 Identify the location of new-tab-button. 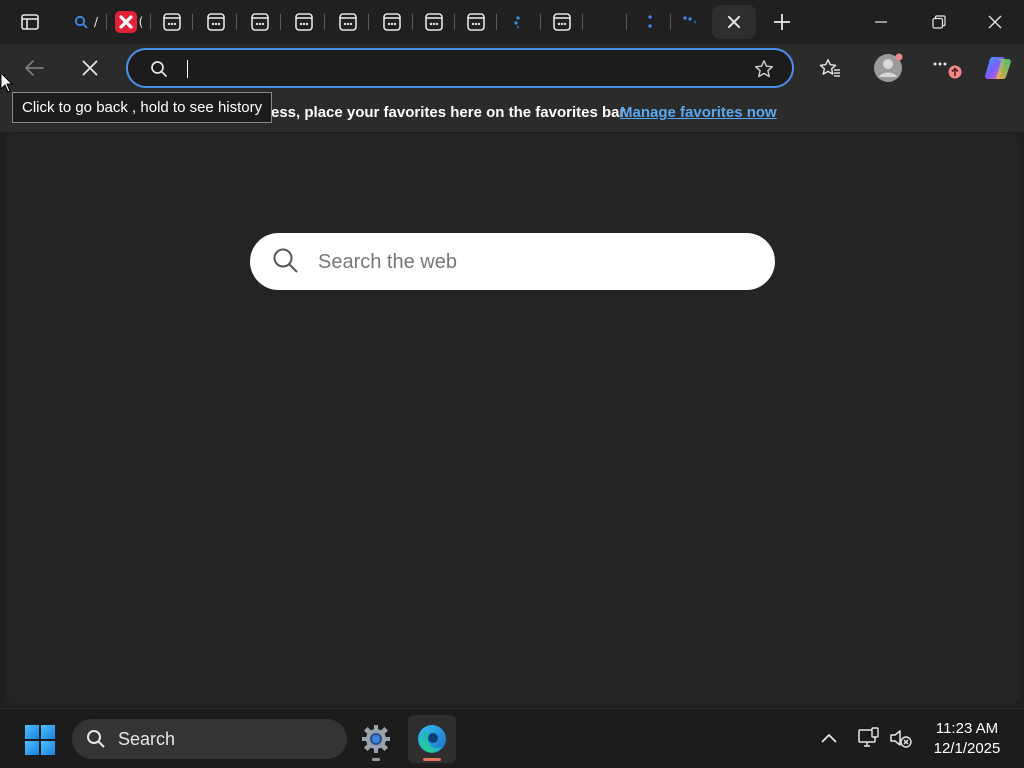
(782, 22).